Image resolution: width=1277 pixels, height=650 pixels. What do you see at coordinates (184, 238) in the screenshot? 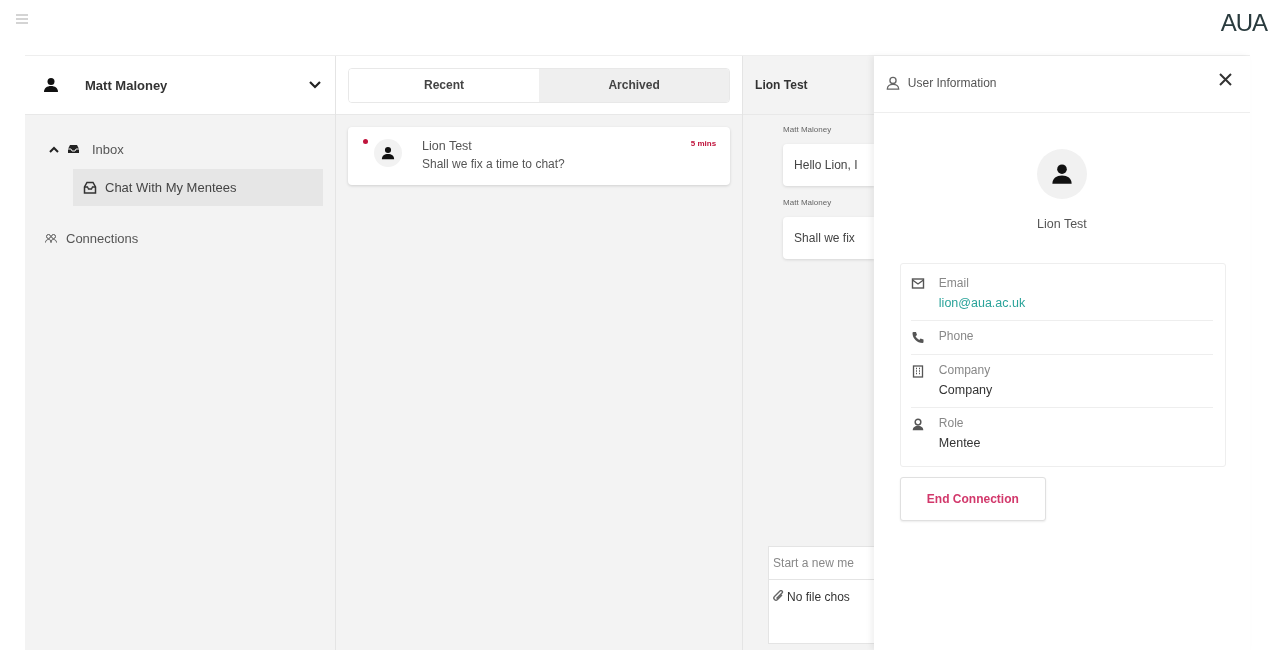
I see `nav-item: Connections` at bounding box center [184, 238].